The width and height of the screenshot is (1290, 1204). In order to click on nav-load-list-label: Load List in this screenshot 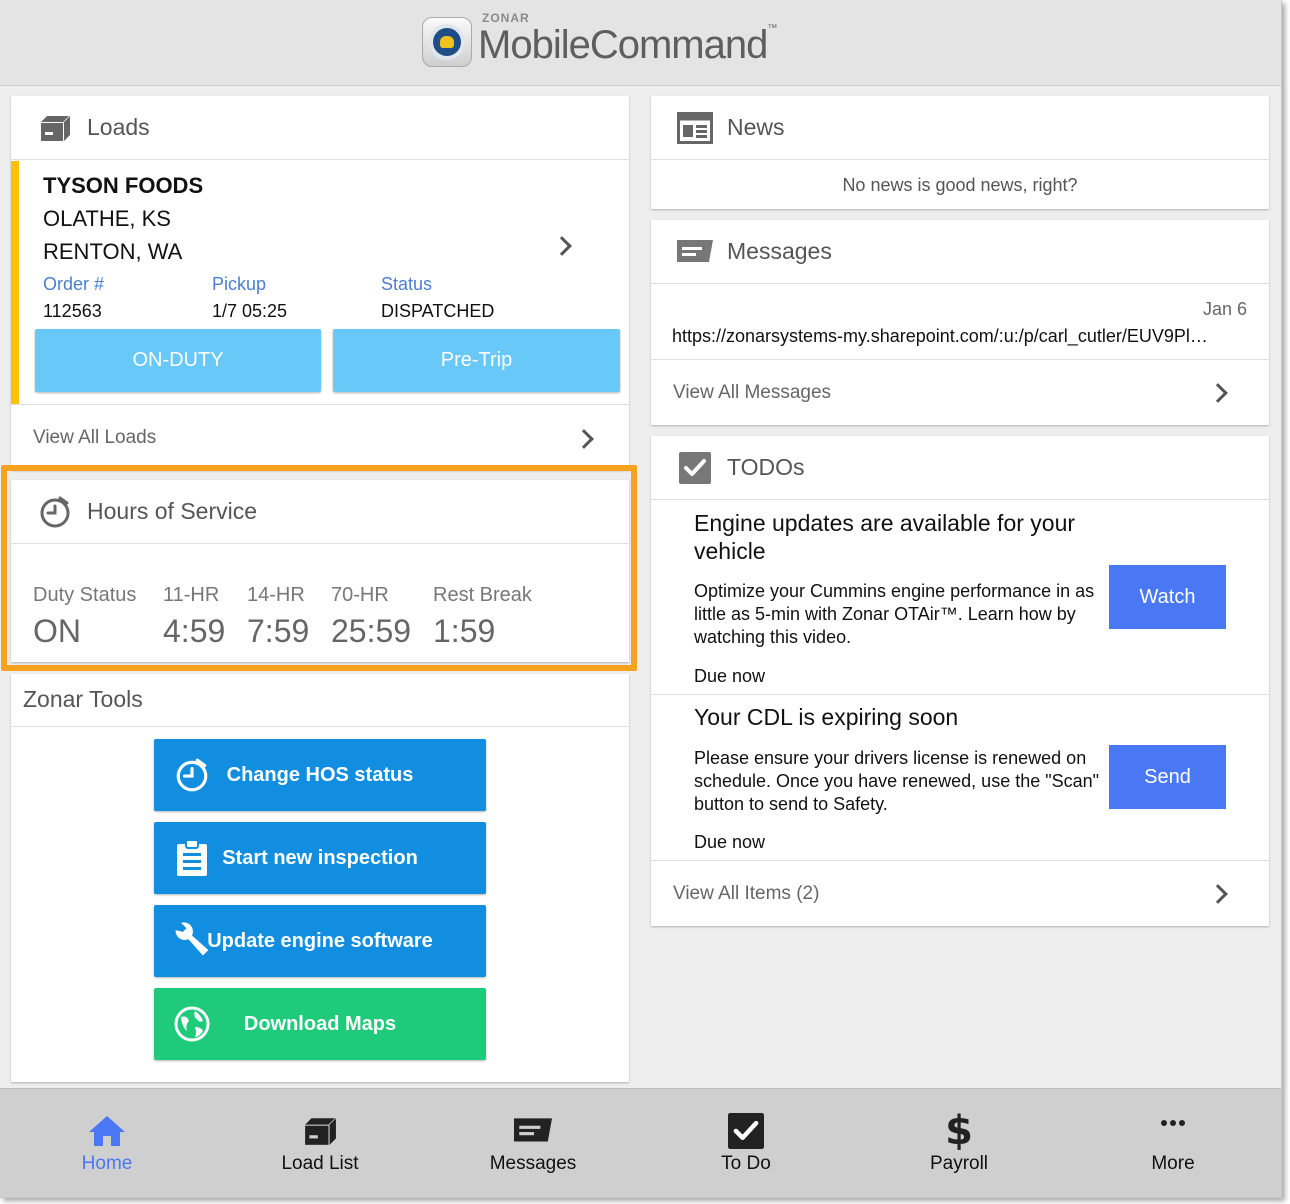, I will do `click(320, 1163)`.